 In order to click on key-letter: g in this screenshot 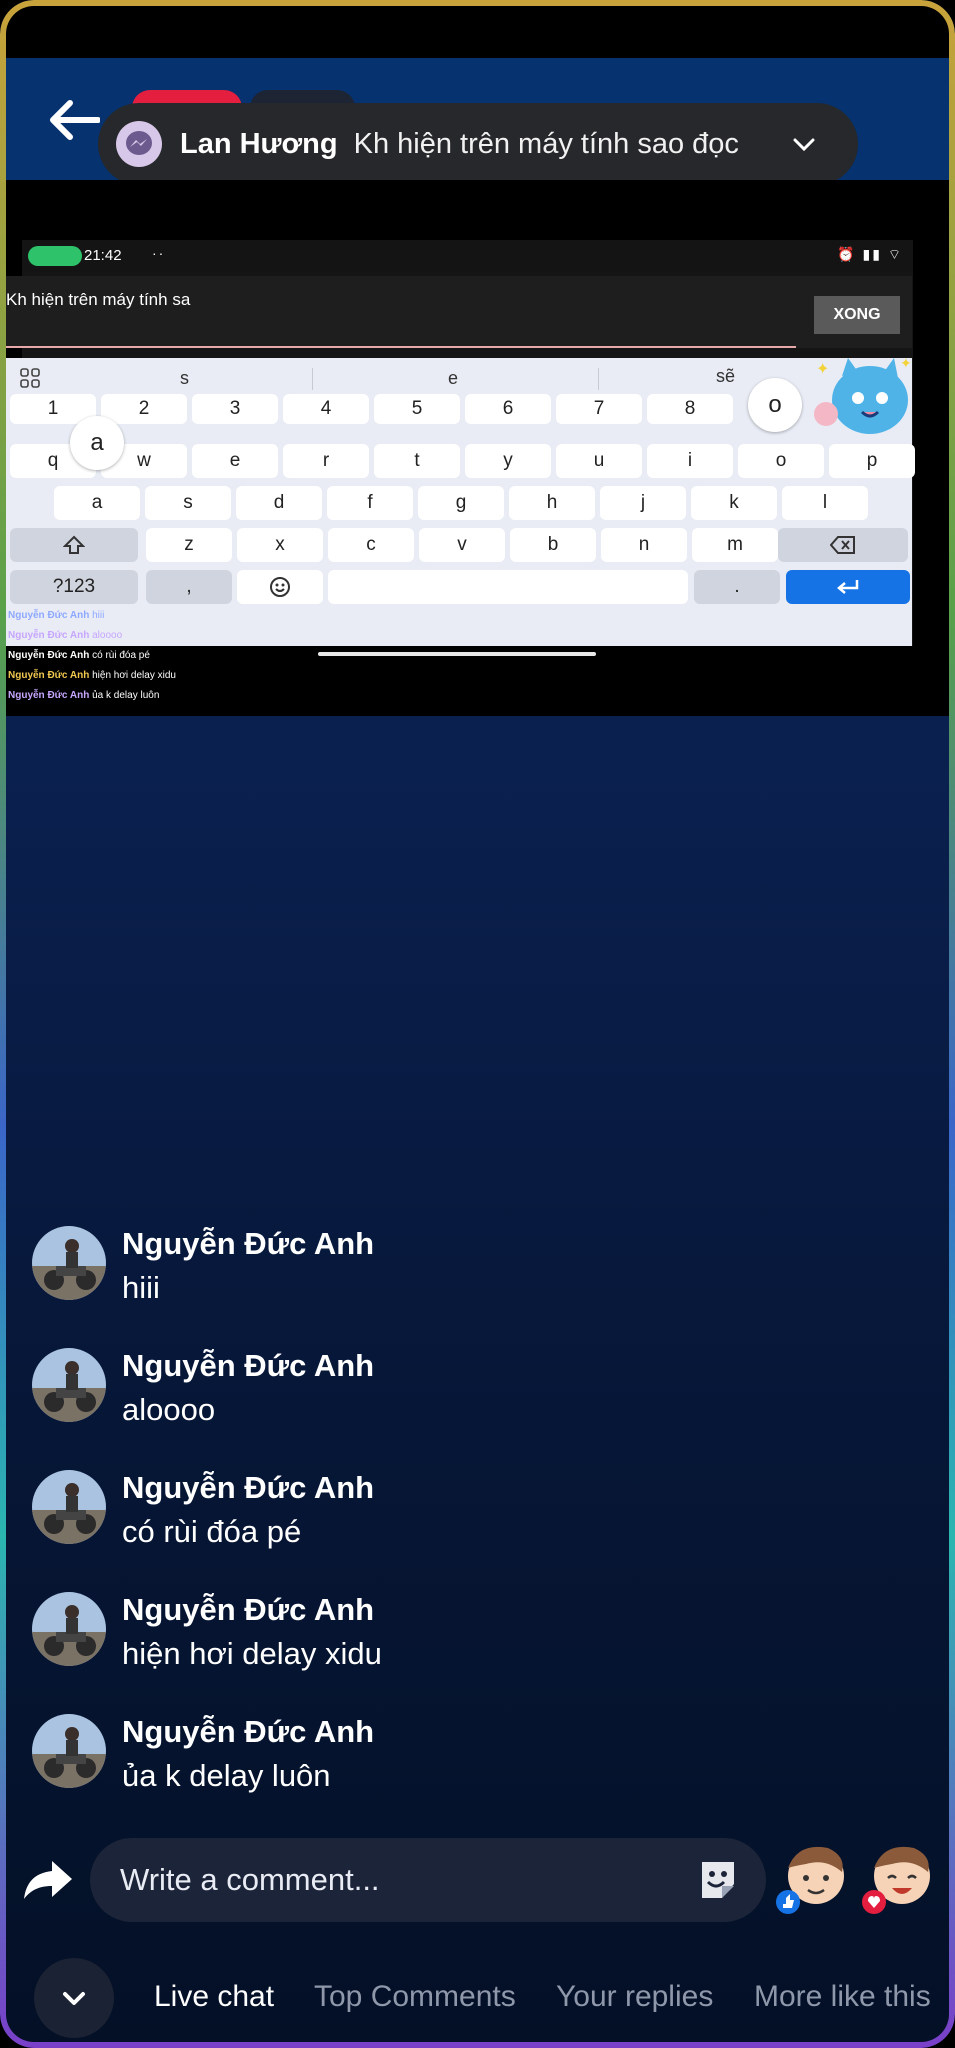, I will do `click(461, 503)`.